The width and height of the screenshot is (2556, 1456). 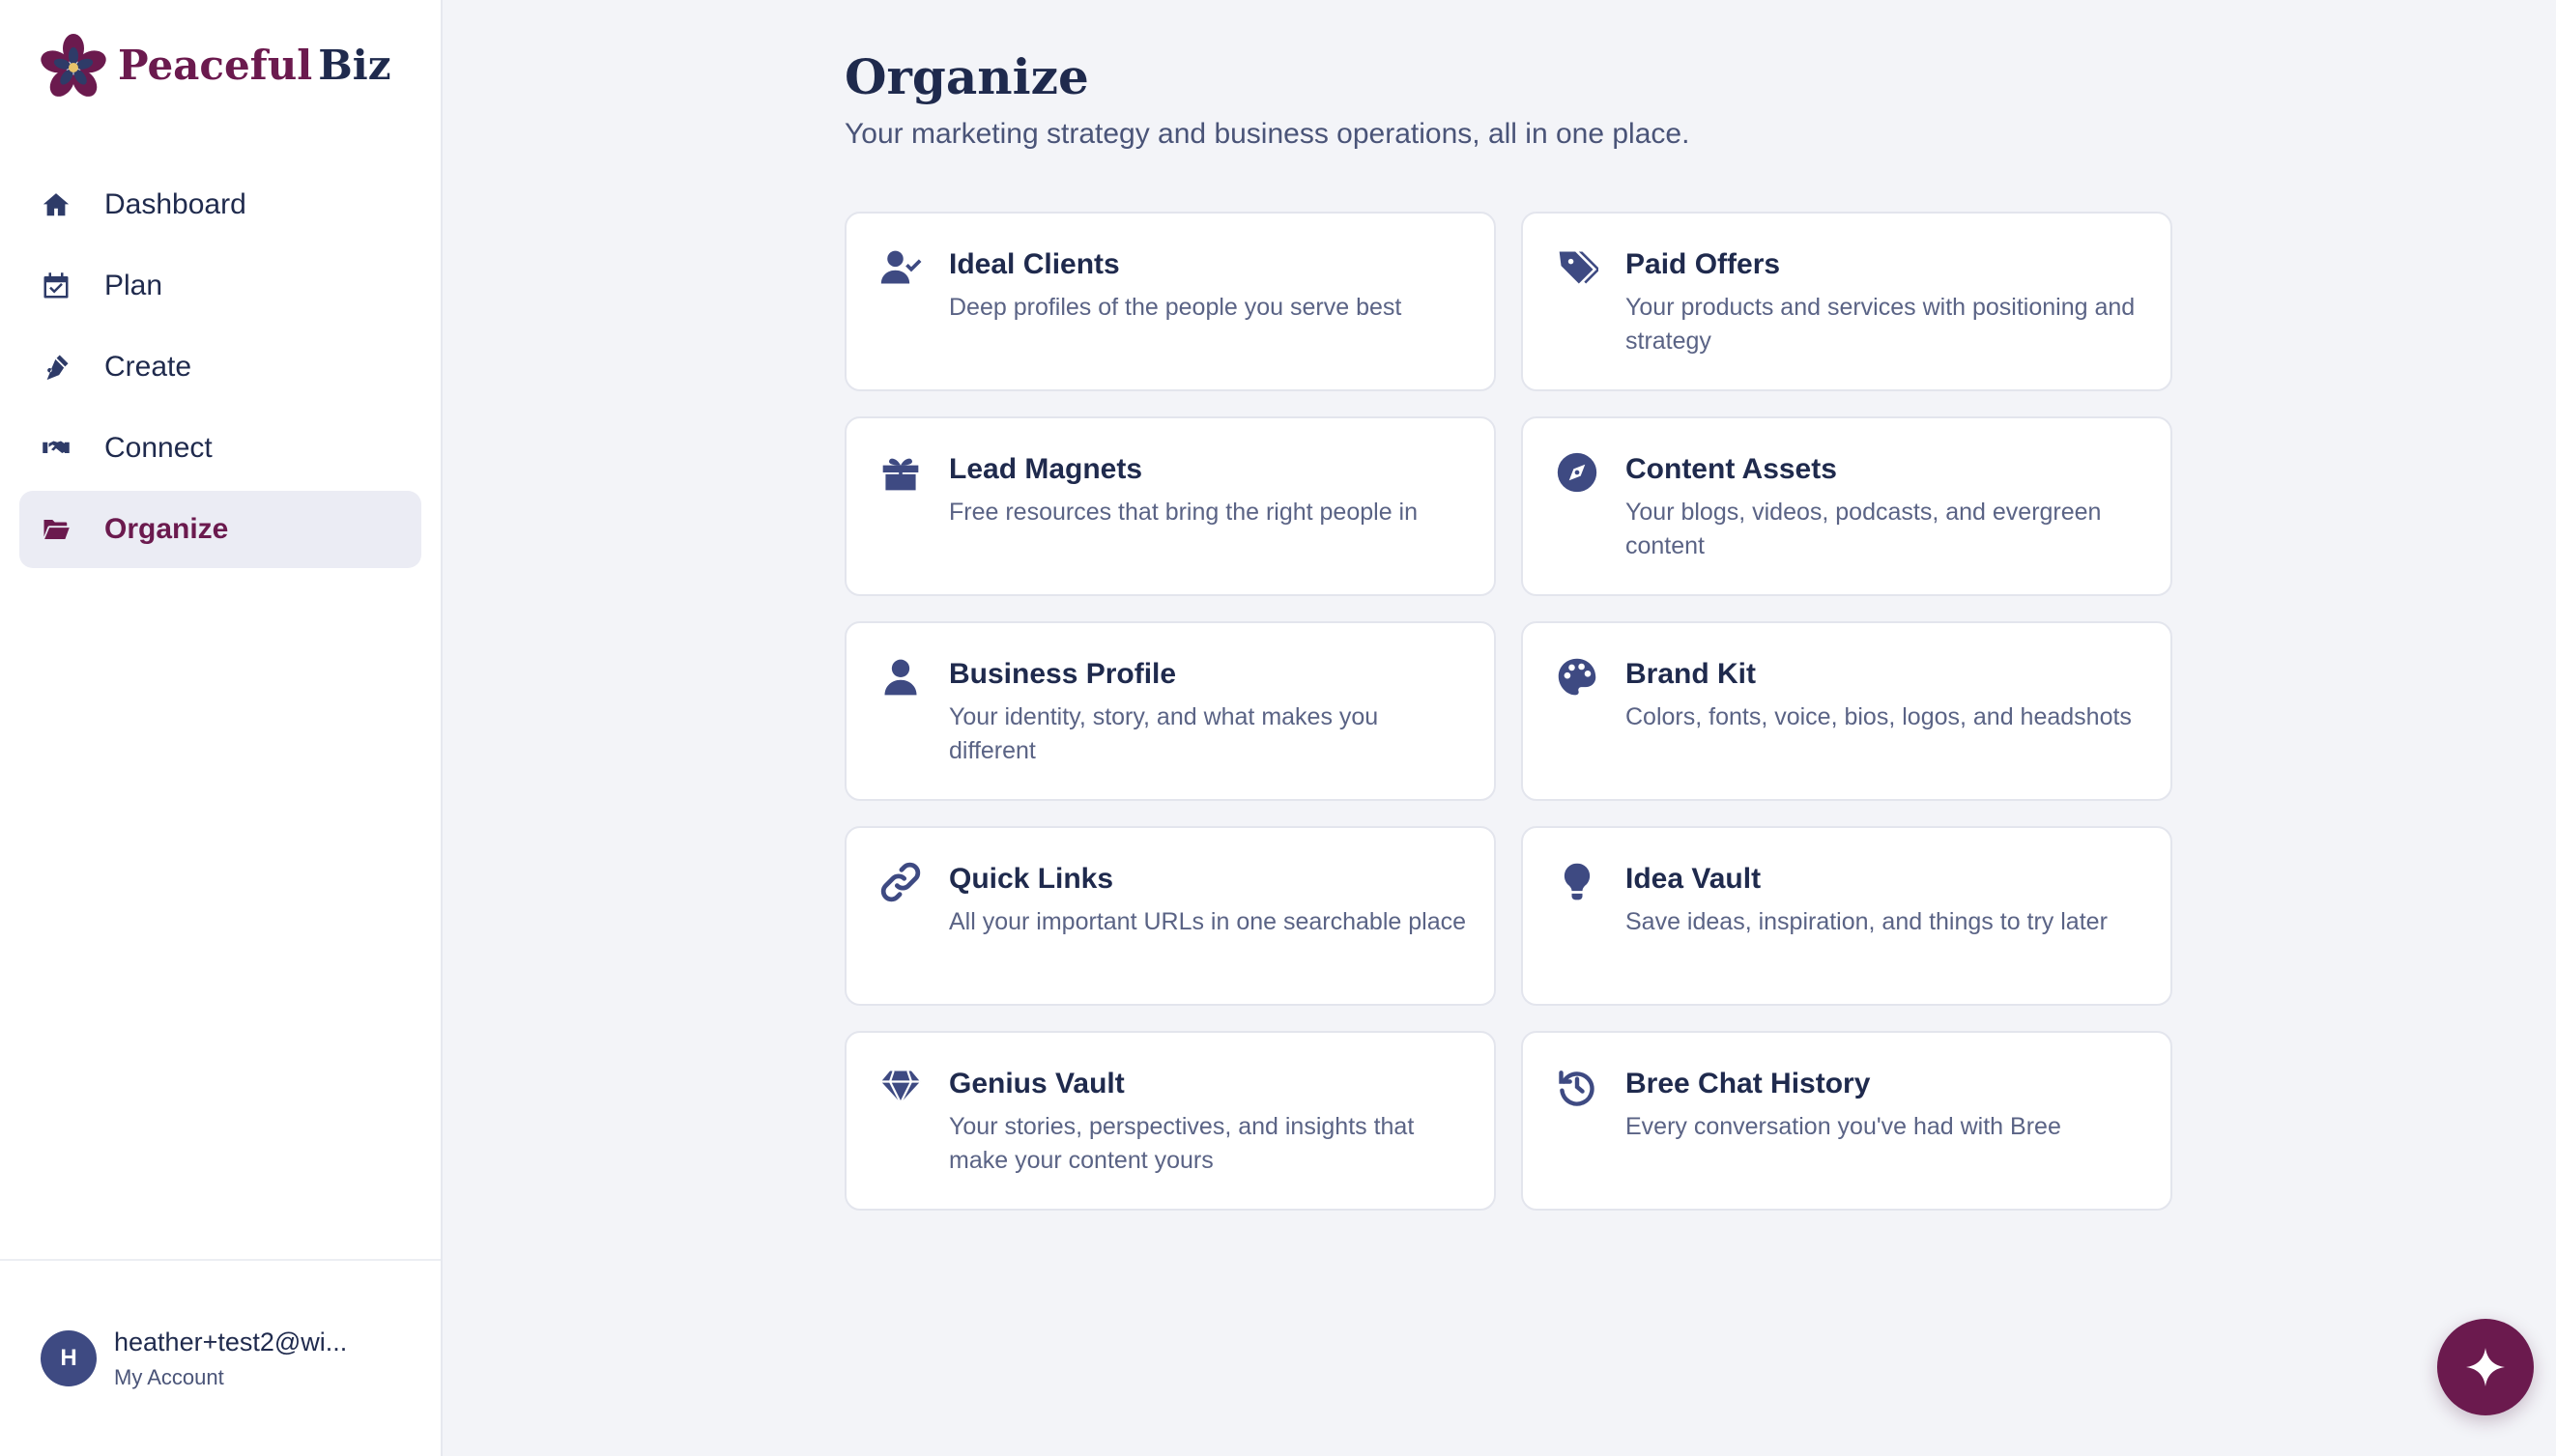 What do you see at coordinates (1843, 1127) in the screenshot?
I see `card-description: Every conversation you've had with Bree` at bounding box center [1843, 1127].